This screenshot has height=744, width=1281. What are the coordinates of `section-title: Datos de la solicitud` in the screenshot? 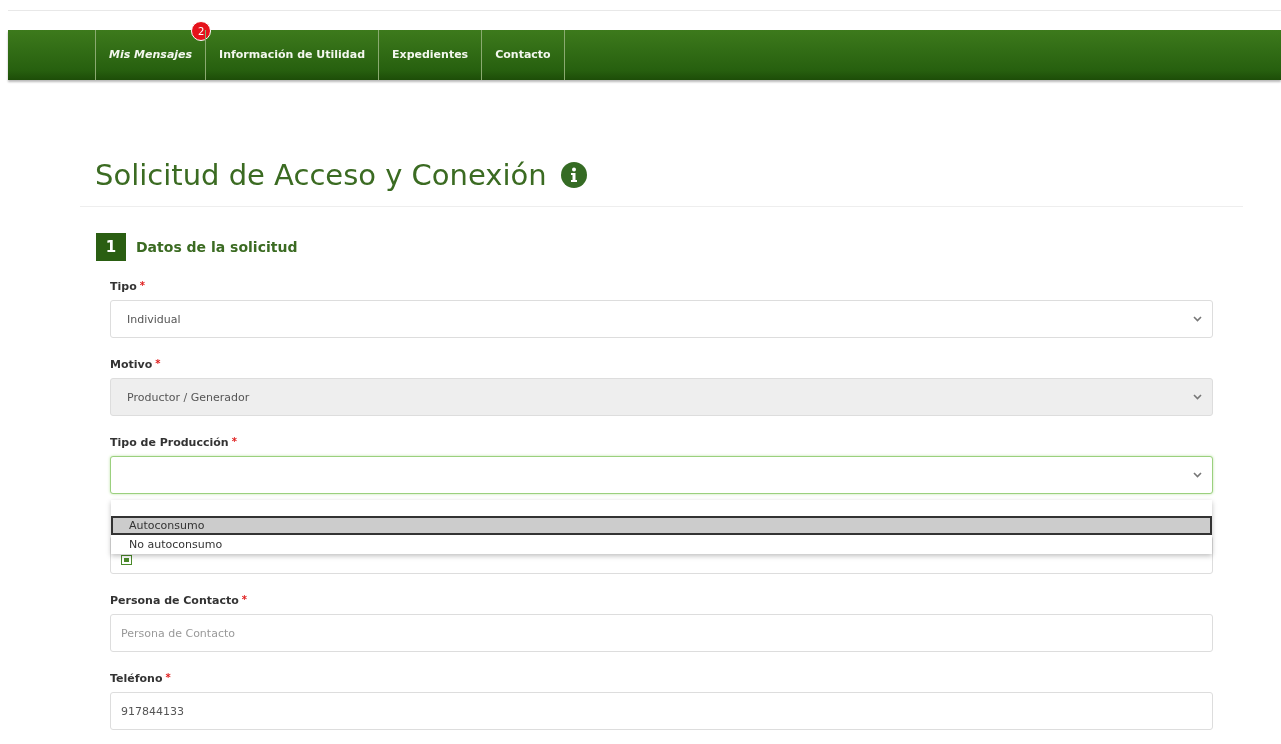 It's located at (217, 247).